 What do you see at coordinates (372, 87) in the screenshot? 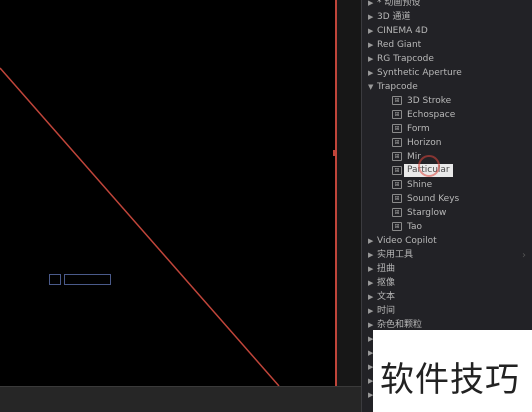
I see `triangle-down-icon: ▼` at bounding box center [372, 87].